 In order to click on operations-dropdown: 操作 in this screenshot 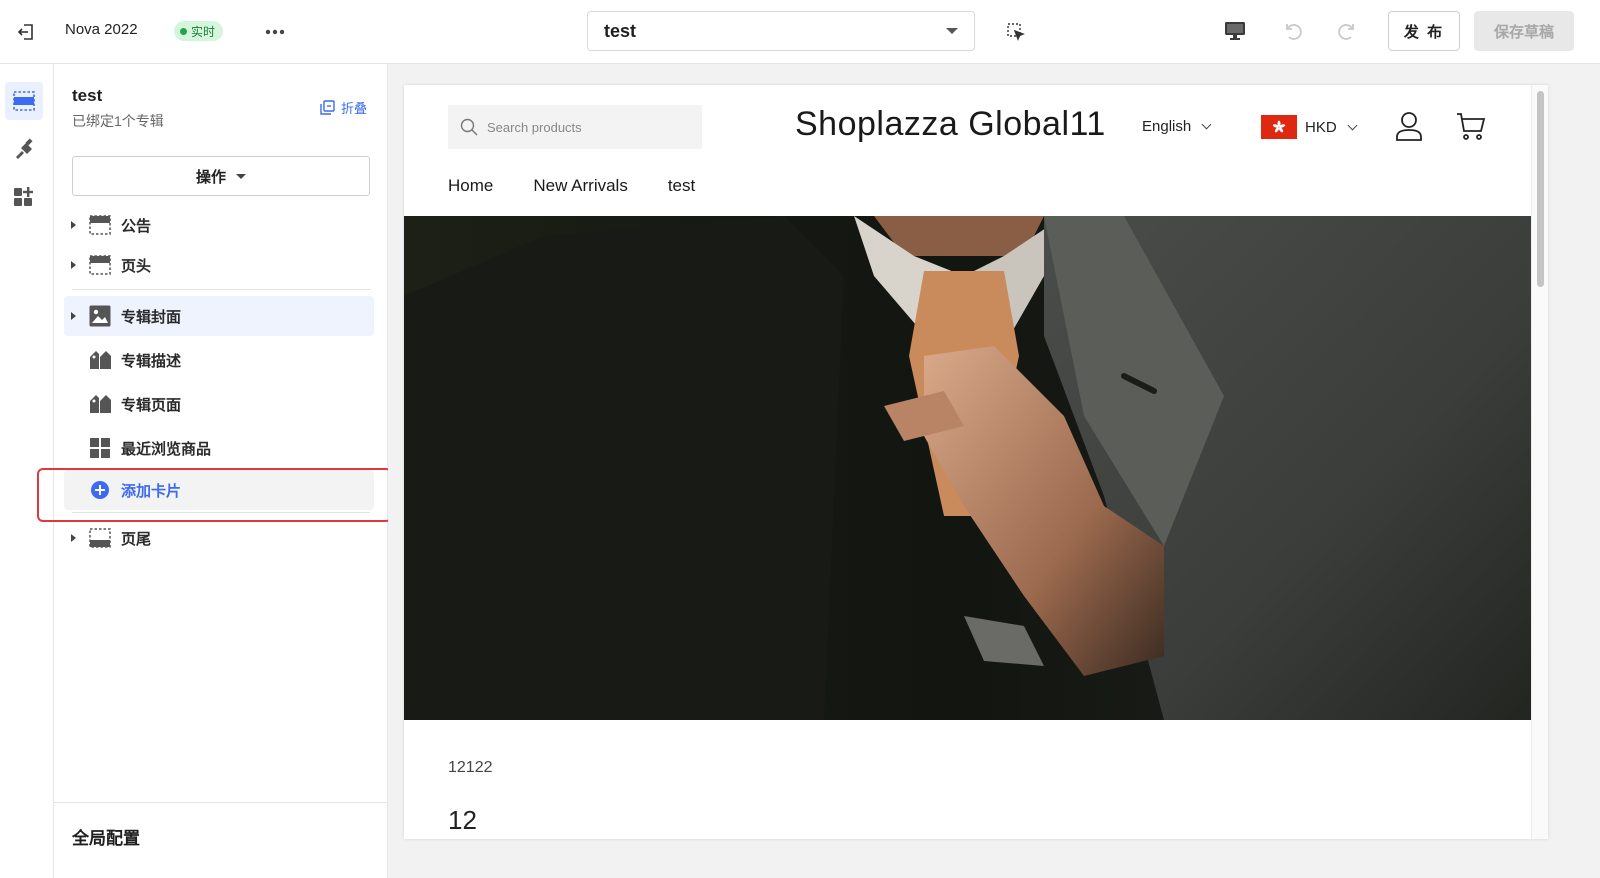, I will do `click(221, 176)`.